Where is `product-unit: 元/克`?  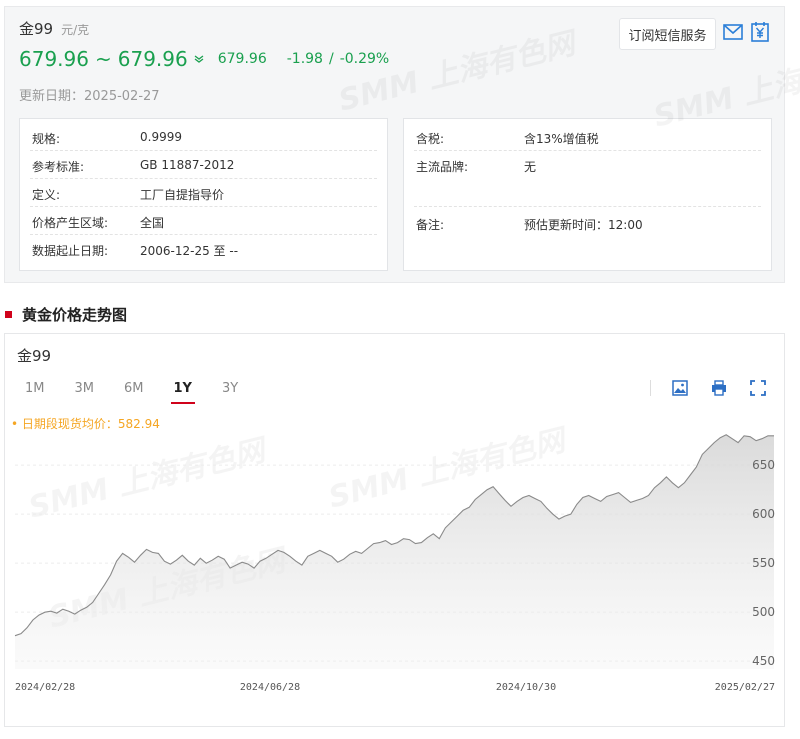 product-unit: 元/克 is located at coordinates (75, 30).